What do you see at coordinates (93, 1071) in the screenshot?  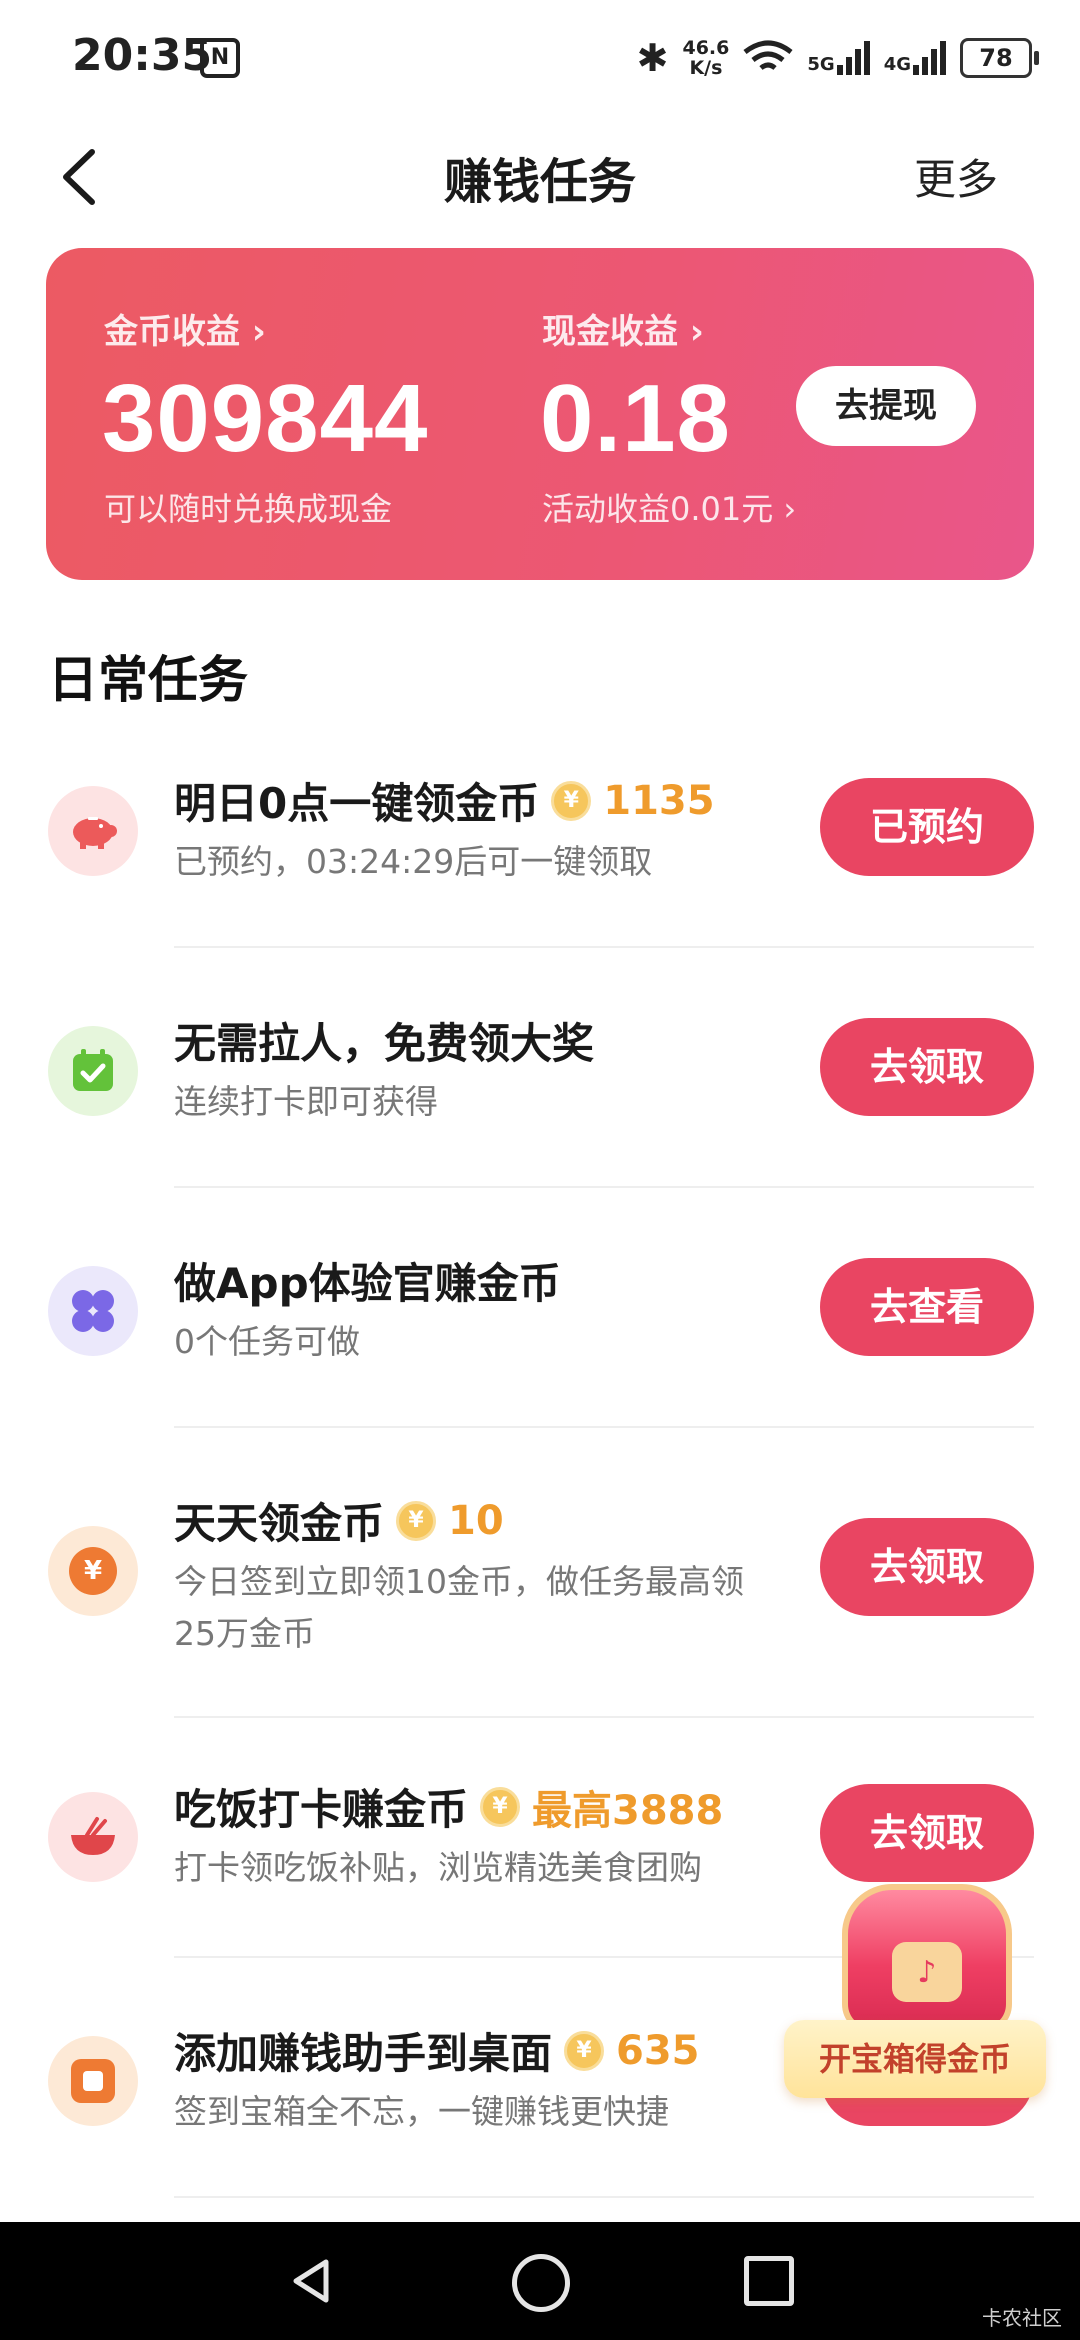 I see `calendar-check-icon` at bounding box center [93, 1071].